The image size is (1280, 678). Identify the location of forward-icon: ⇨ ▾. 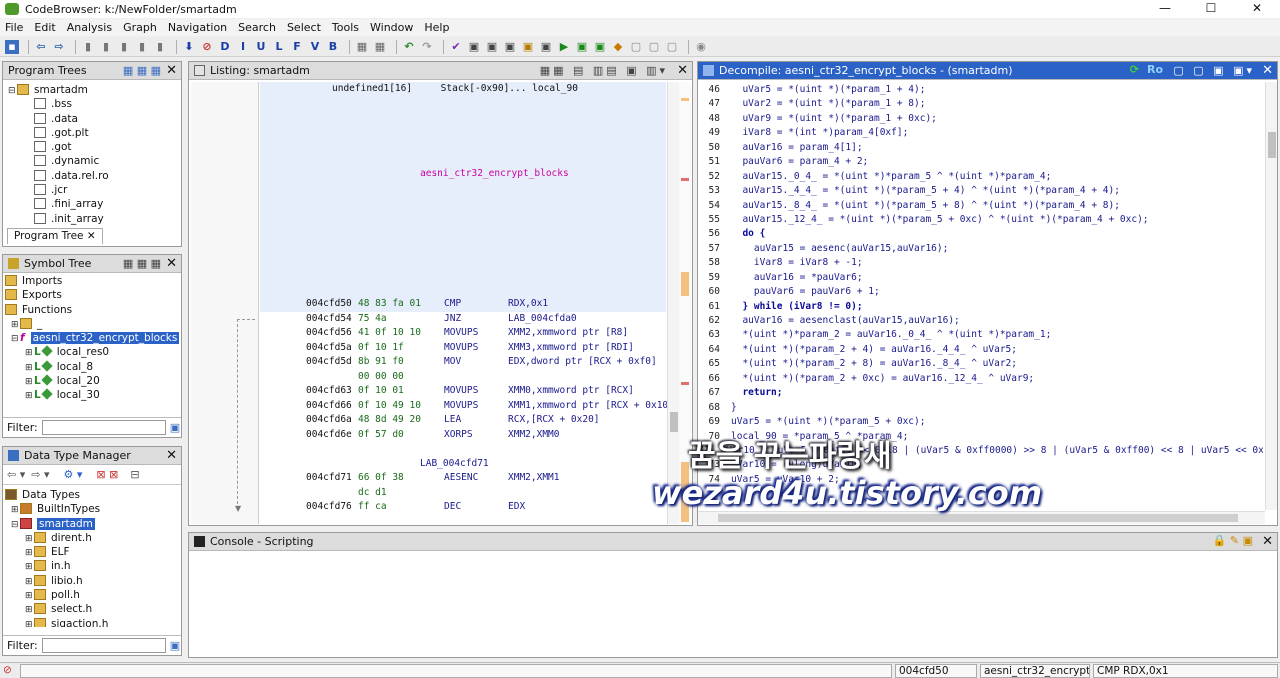
(40, 474).